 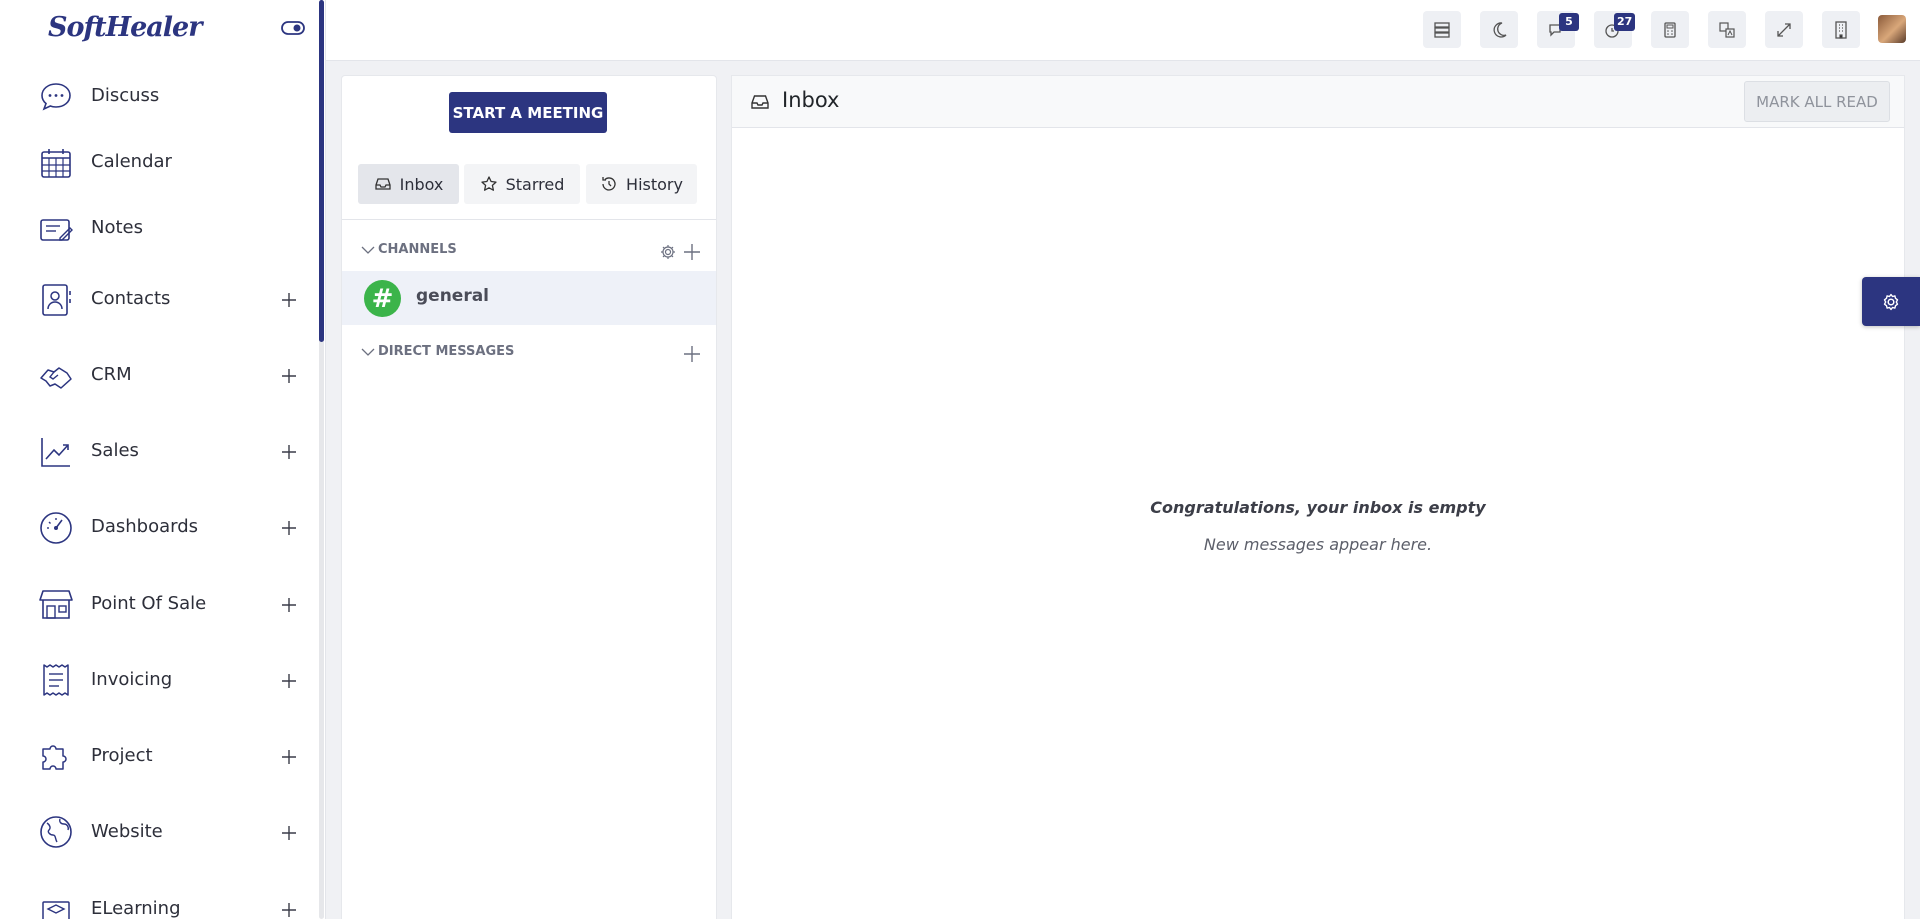 I want to click on translate-icon, so click(x=1727, y=29).